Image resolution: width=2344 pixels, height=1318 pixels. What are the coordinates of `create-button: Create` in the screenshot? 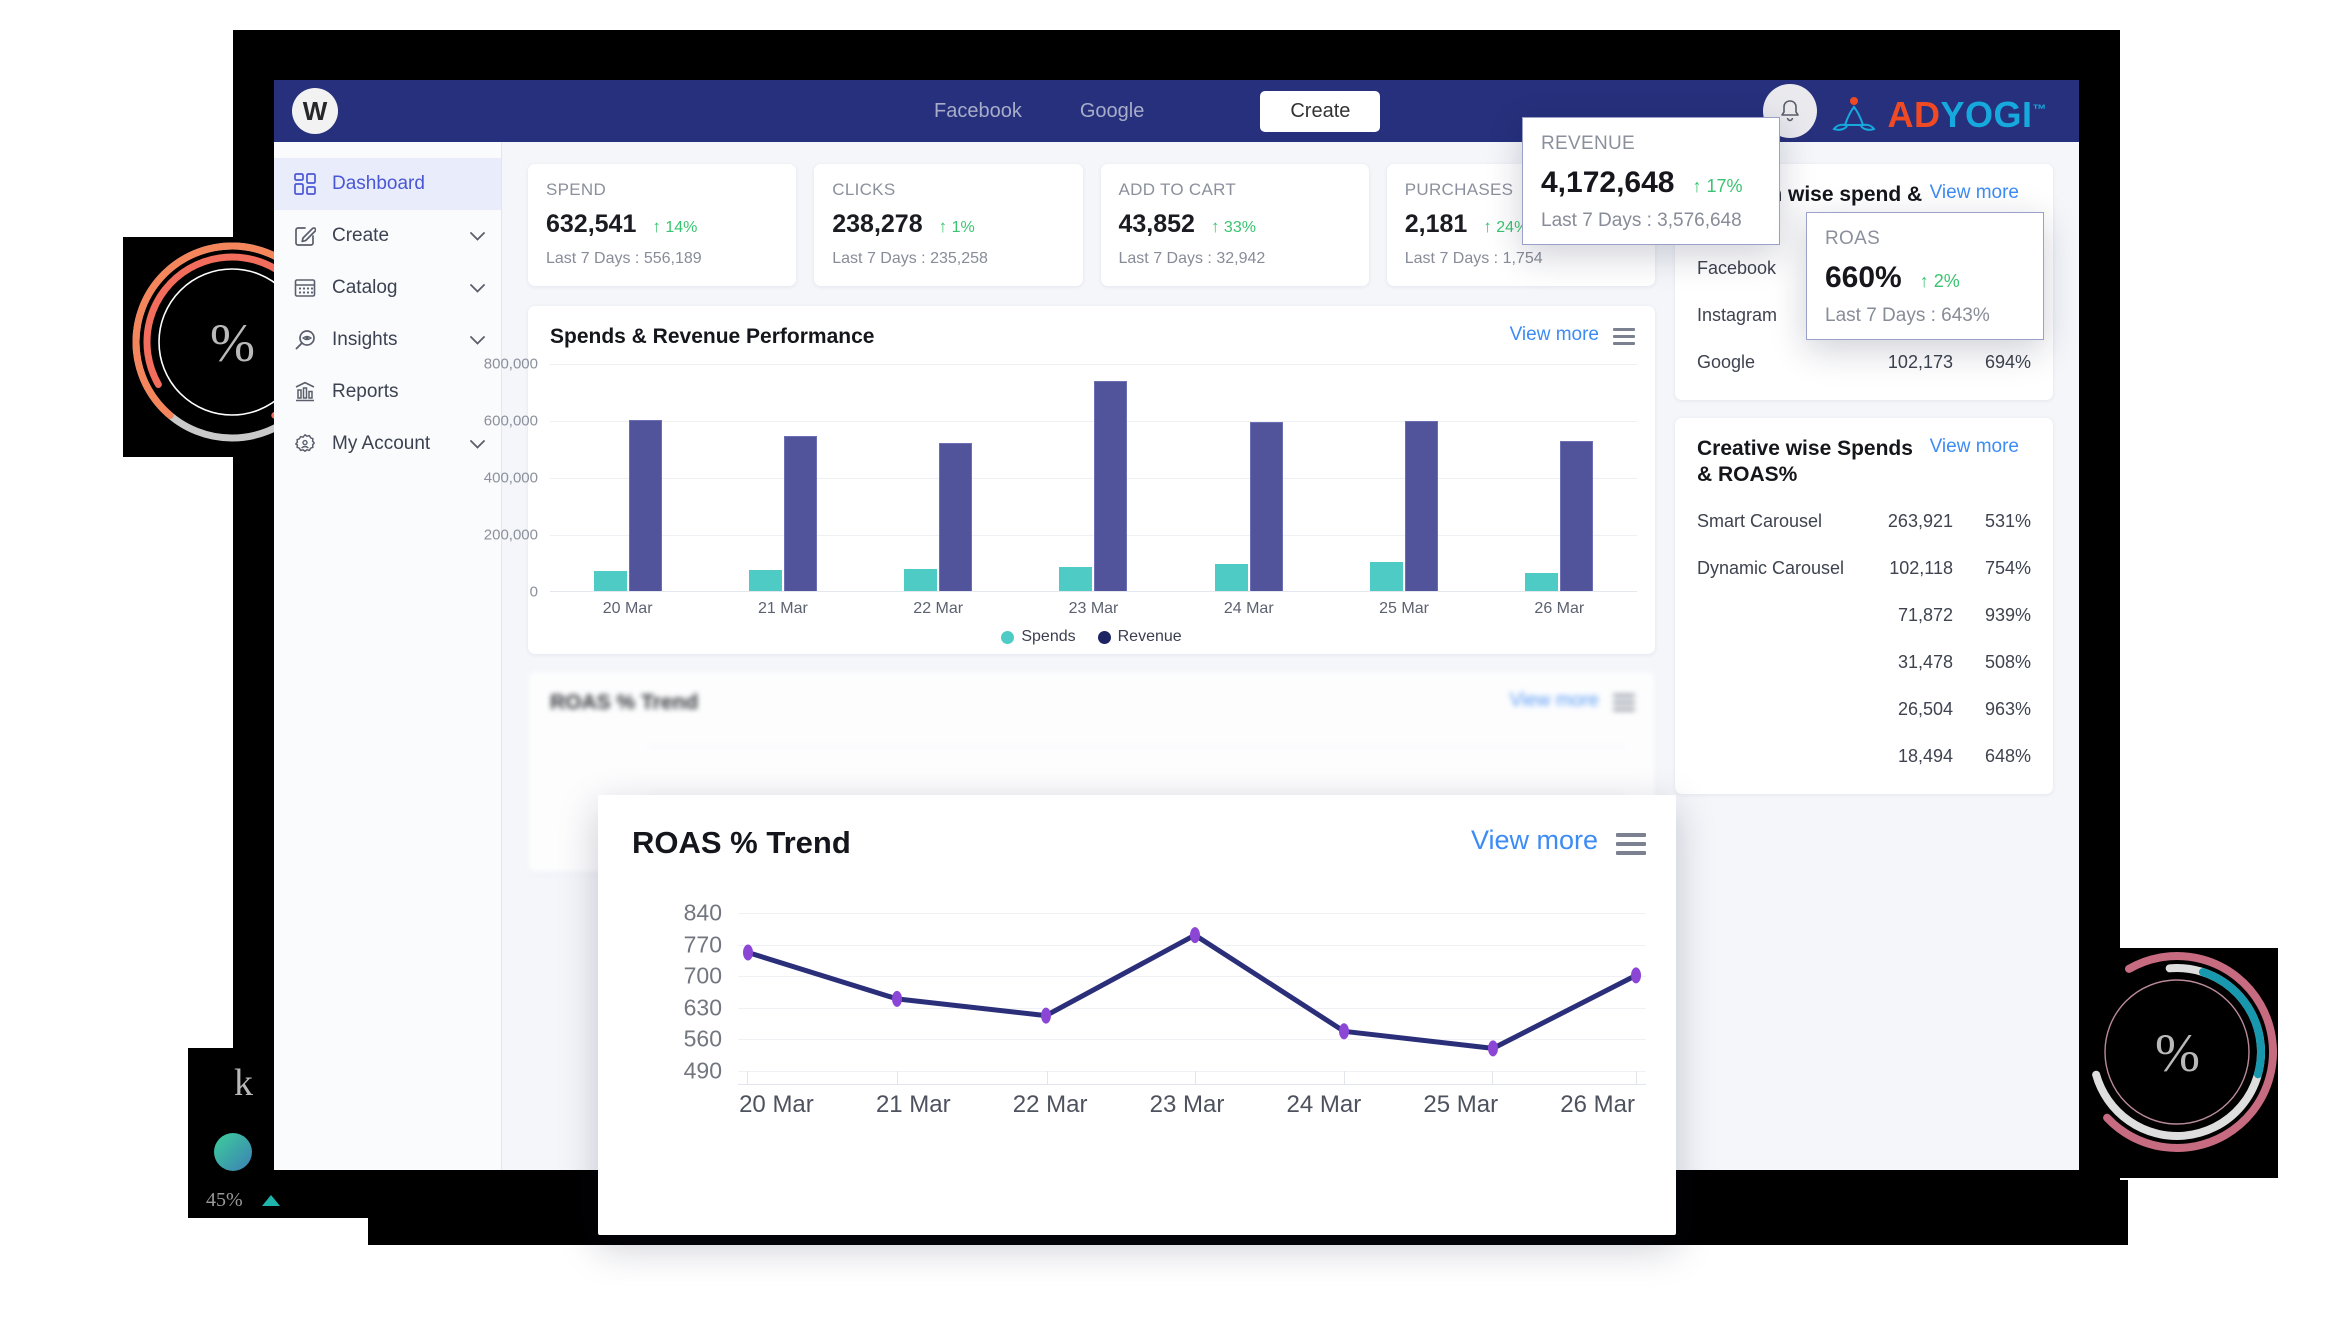 It's located at (1320, 111).